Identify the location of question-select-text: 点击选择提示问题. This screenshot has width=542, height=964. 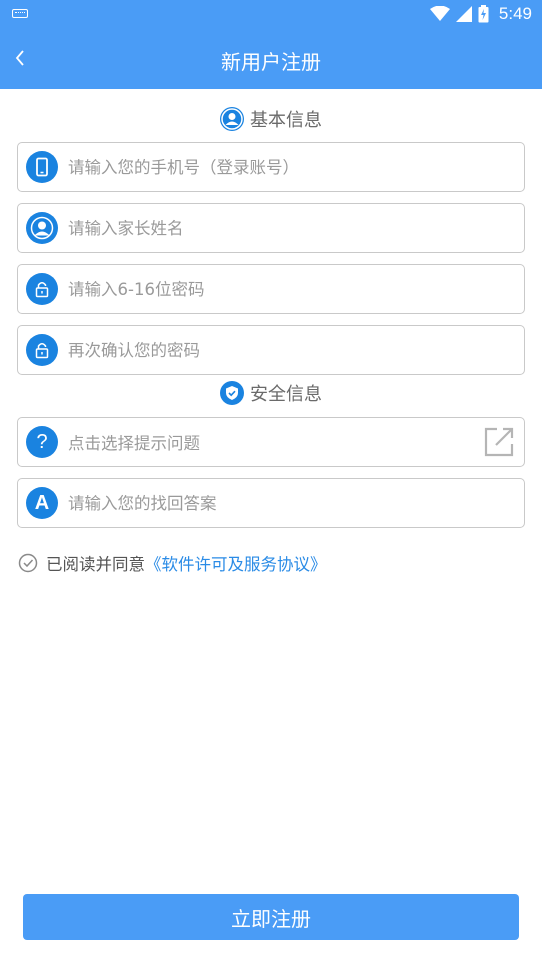
(134, 443).